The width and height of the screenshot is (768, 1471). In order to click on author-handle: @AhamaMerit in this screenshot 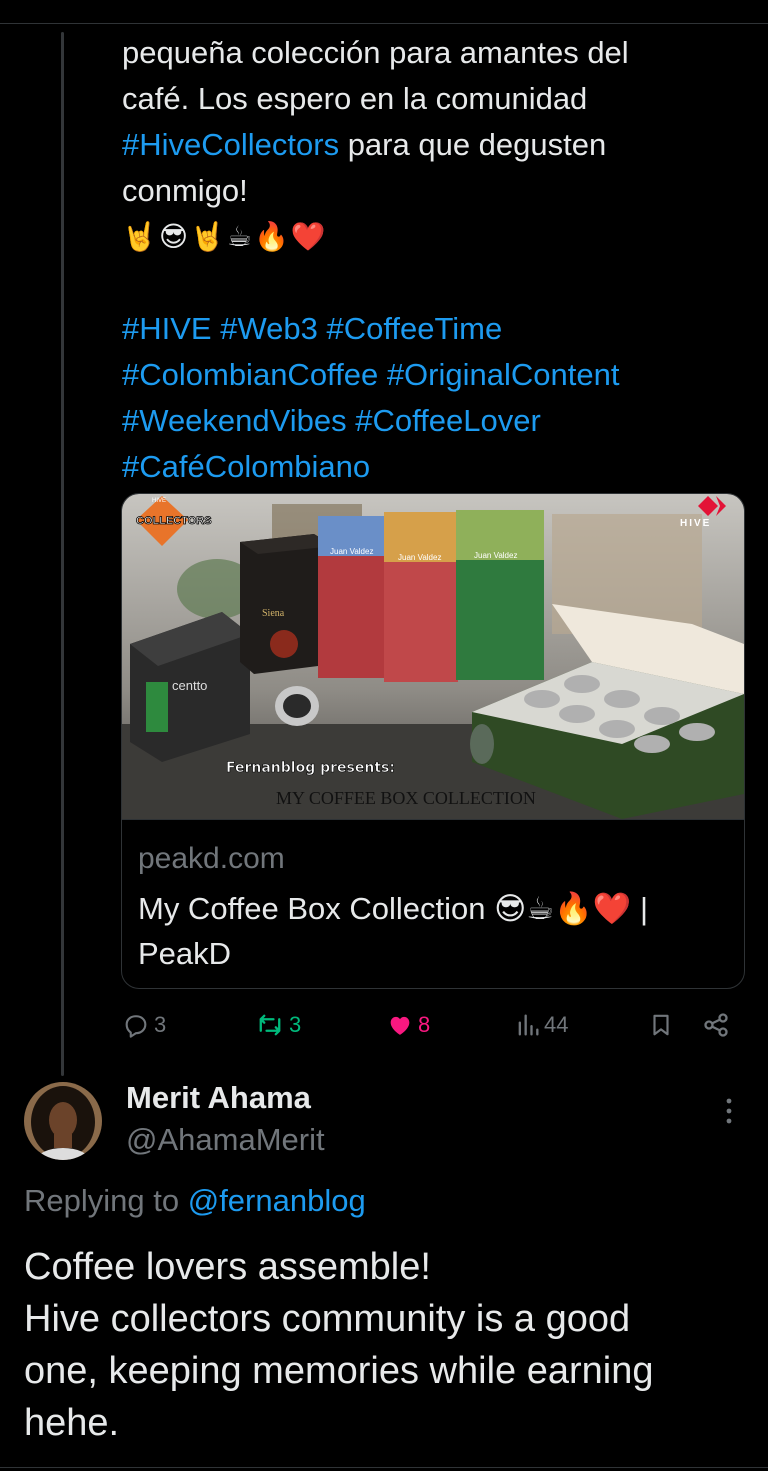, I will do `click(225, 1140)`.